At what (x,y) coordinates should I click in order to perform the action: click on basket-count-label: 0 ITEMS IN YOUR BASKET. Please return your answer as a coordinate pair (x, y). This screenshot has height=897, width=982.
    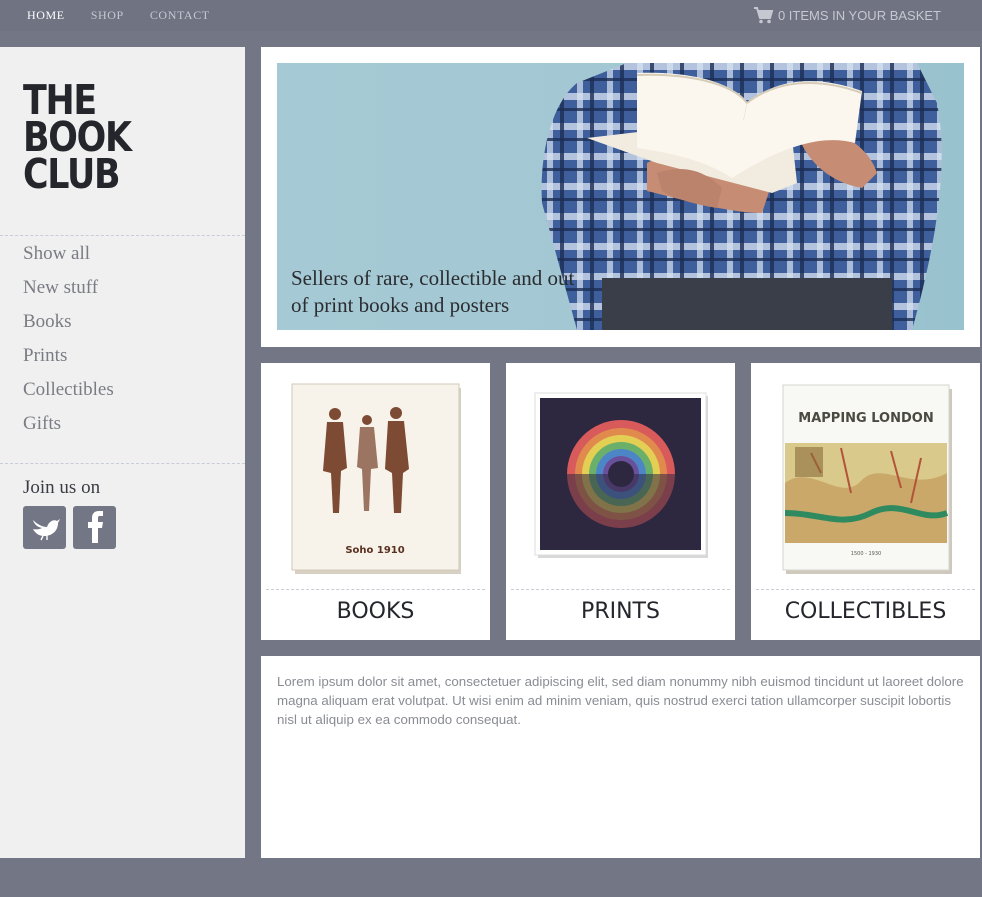
    Looking at the image, I should click on (859, 15).